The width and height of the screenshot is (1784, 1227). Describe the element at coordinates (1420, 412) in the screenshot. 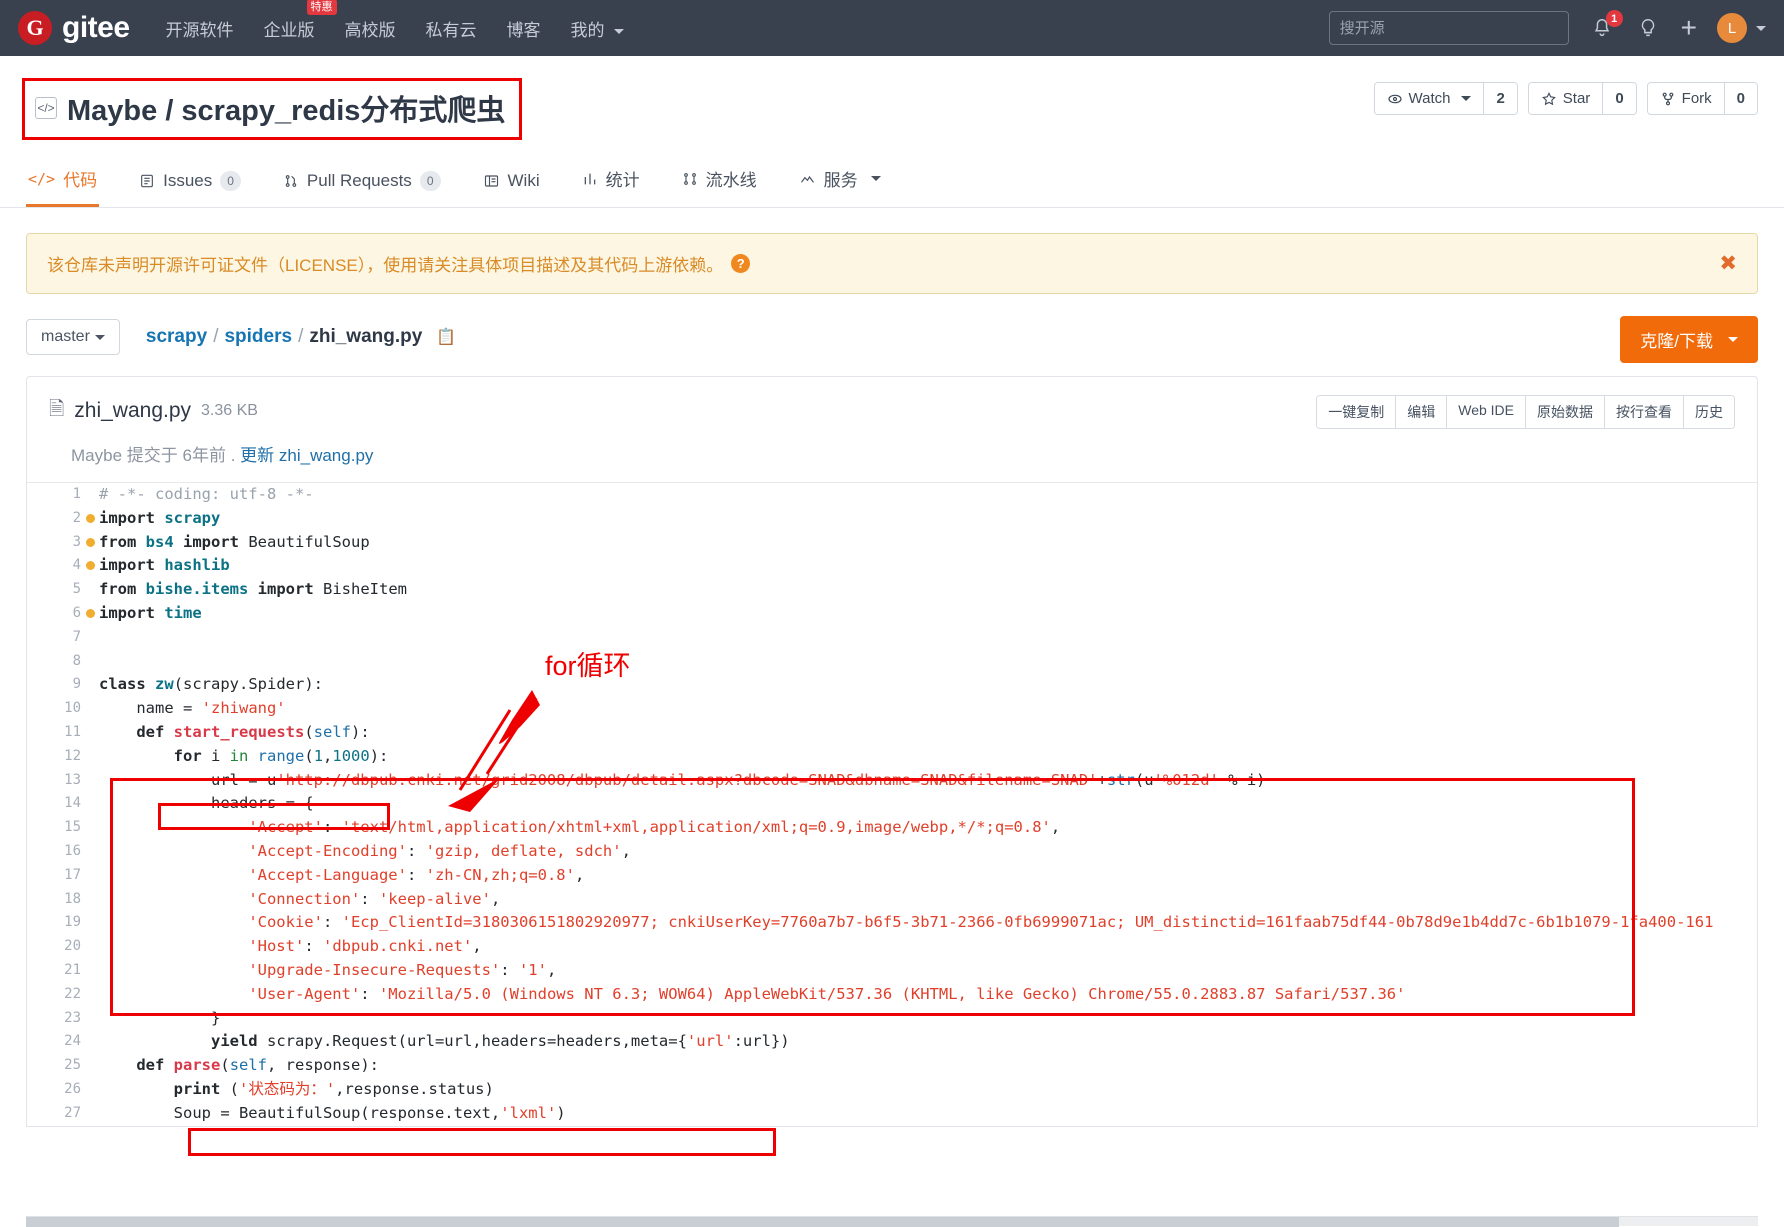

I see `edit-button: 编辑` at that location.